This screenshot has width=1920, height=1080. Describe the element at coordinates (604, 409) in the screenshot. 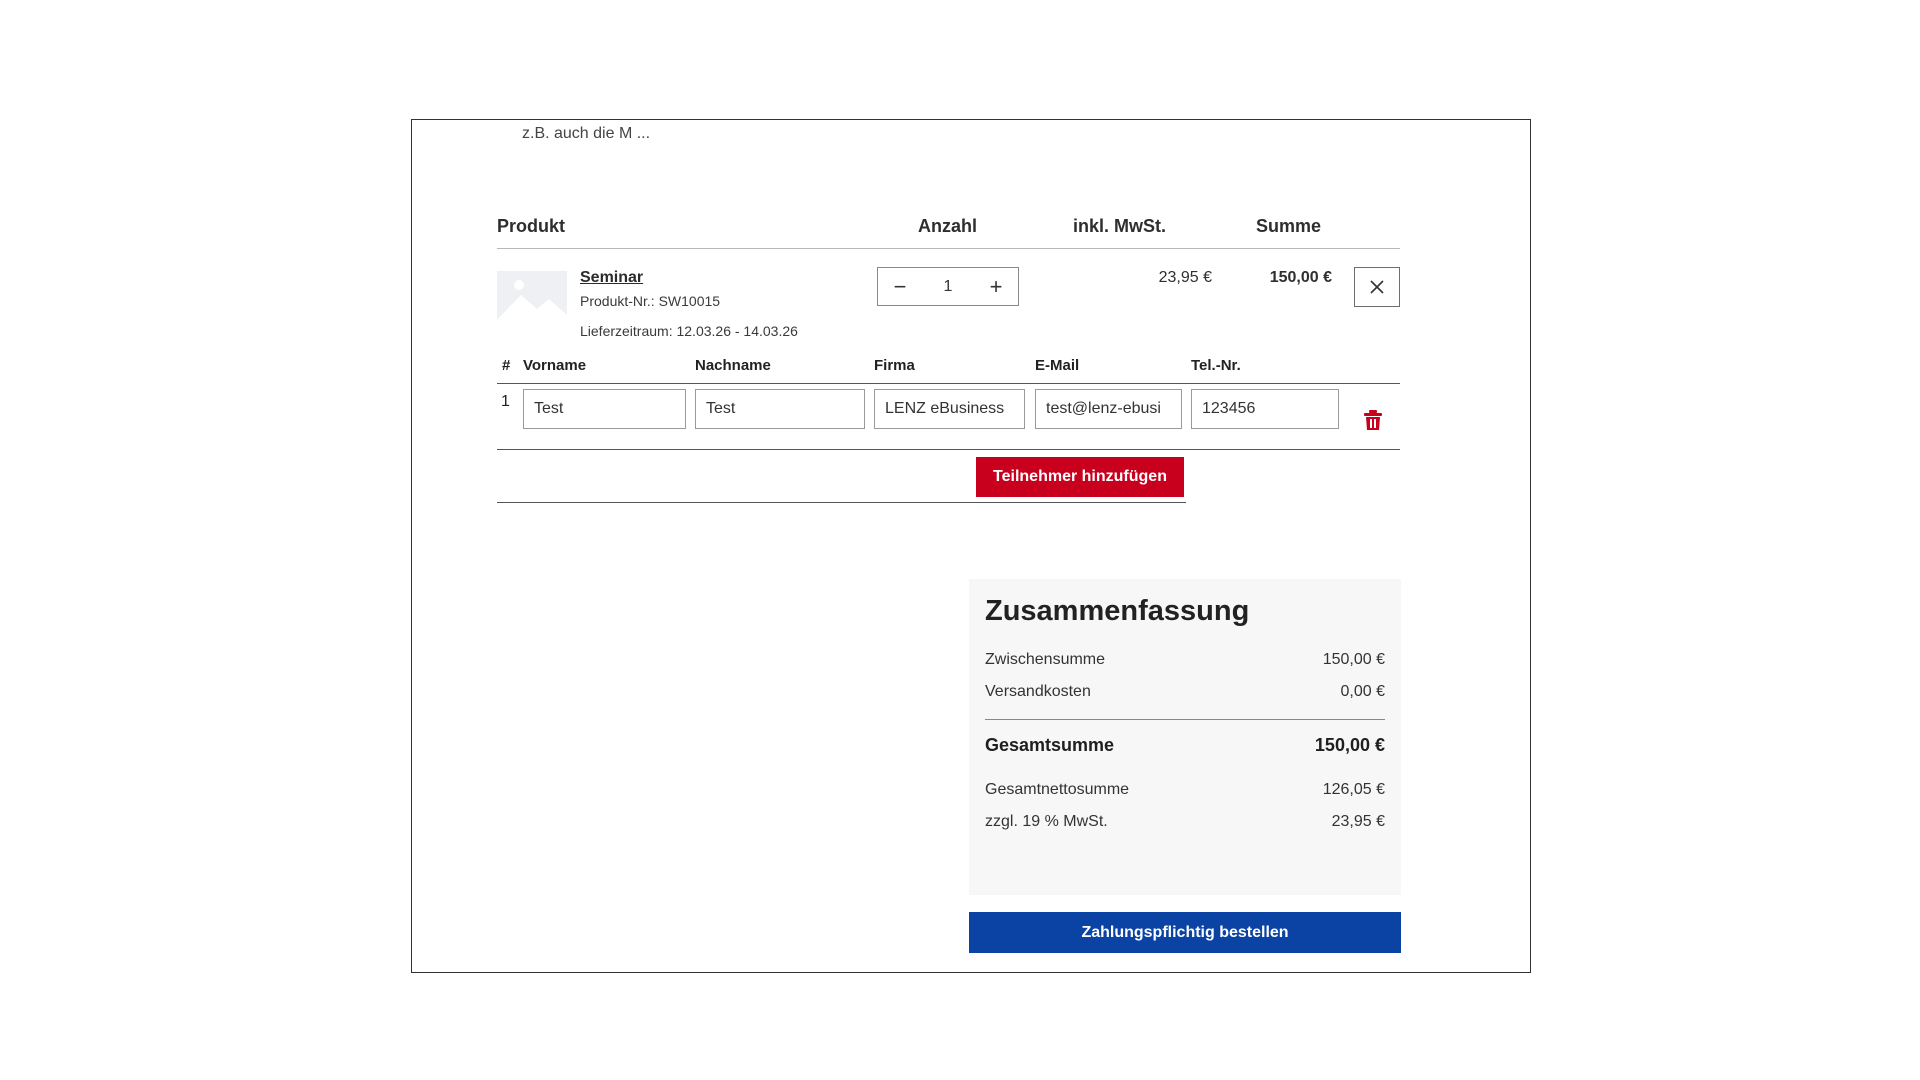

I see `first-name-field` at that location.